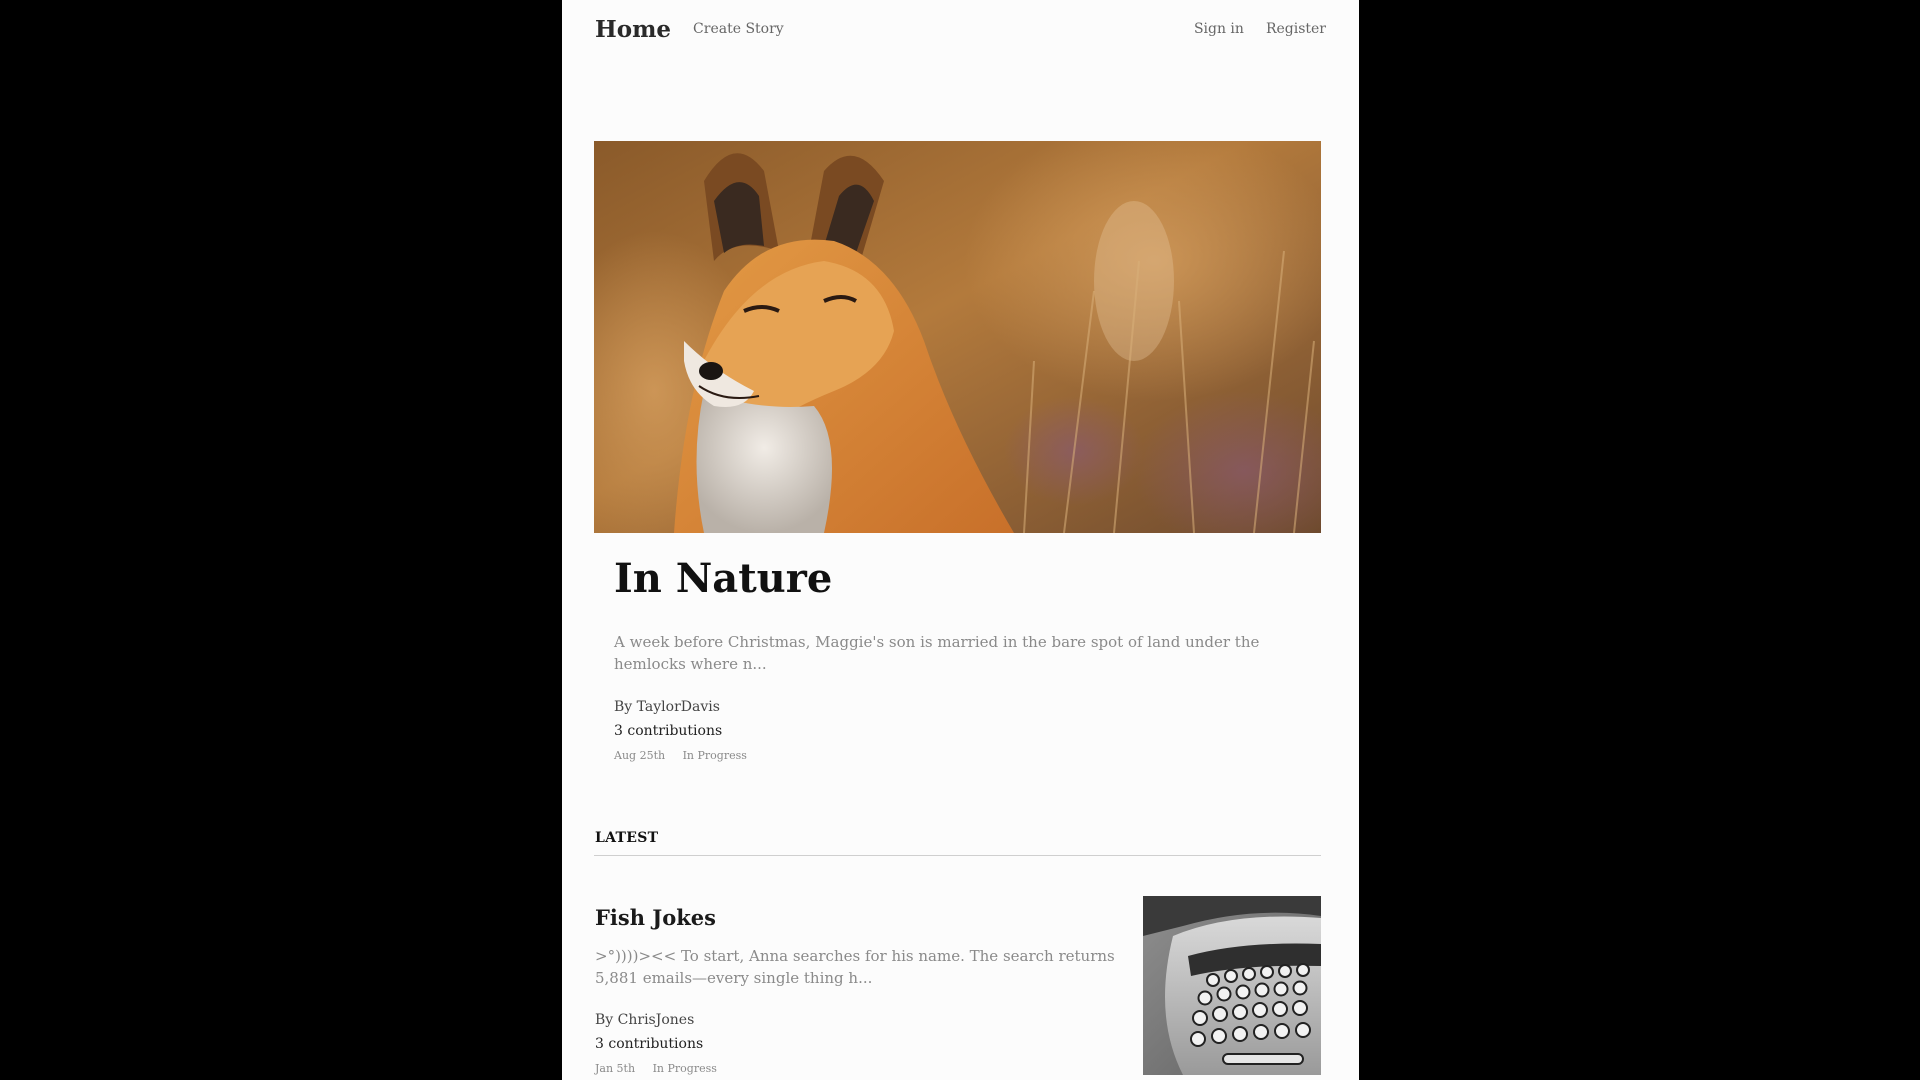  Describe the element at coordinates (680, 756) in the screenshot. I see `featured-story-meta: Aug 25th In Progress` at that location.